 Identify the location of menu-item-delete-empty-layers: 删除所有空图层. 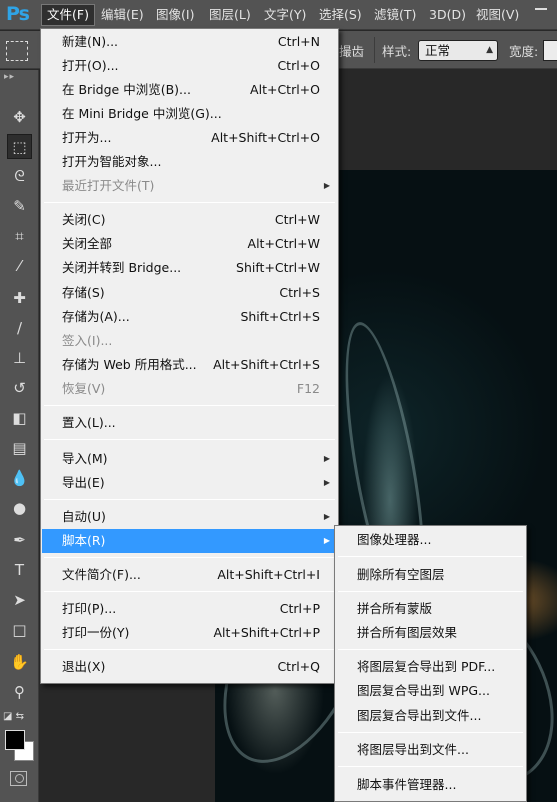
(430, 575).